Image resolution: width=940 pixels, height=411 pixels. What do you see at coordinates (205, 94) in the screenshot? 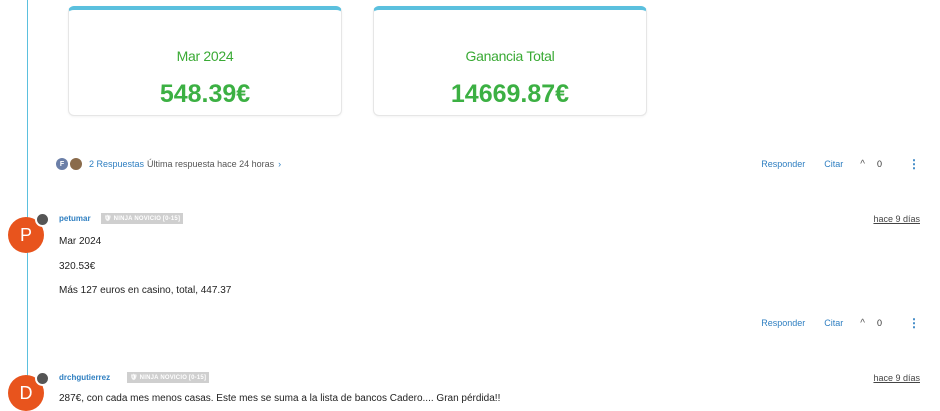
I see `stat-card-value: 548.39€` at bounding box center [205, 94].